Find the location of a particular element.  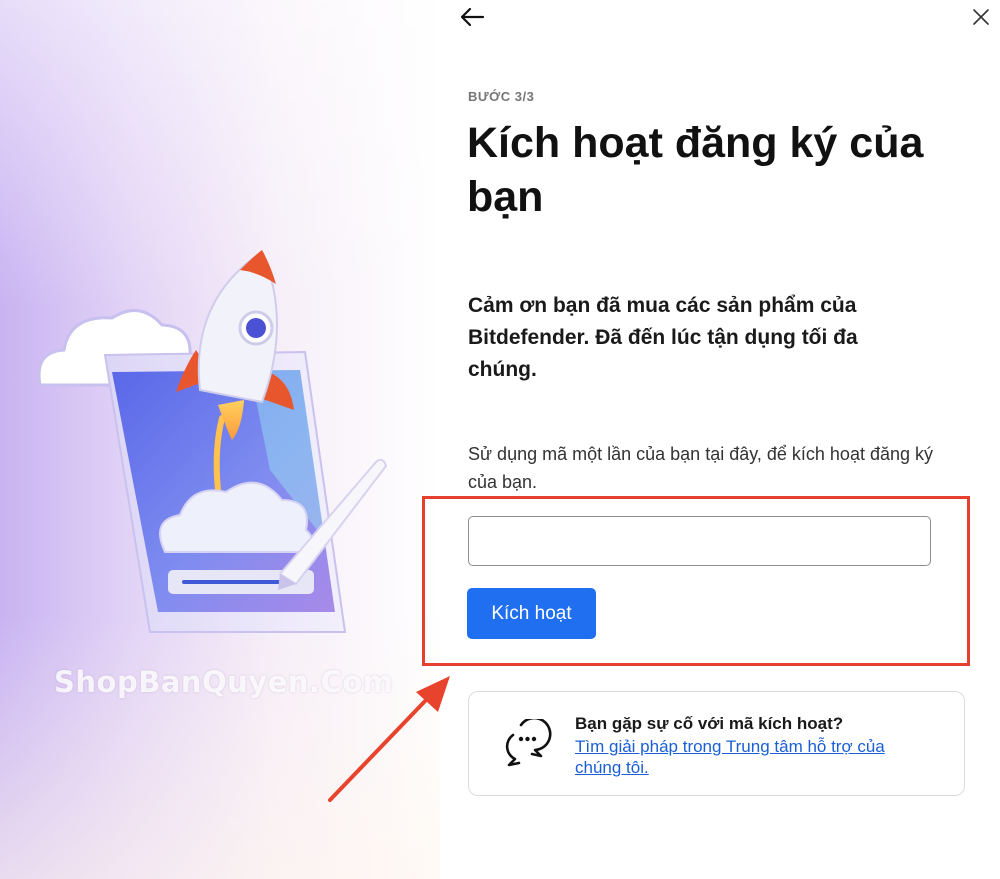

arrow-left-icon is located at coordinates (472, 17).